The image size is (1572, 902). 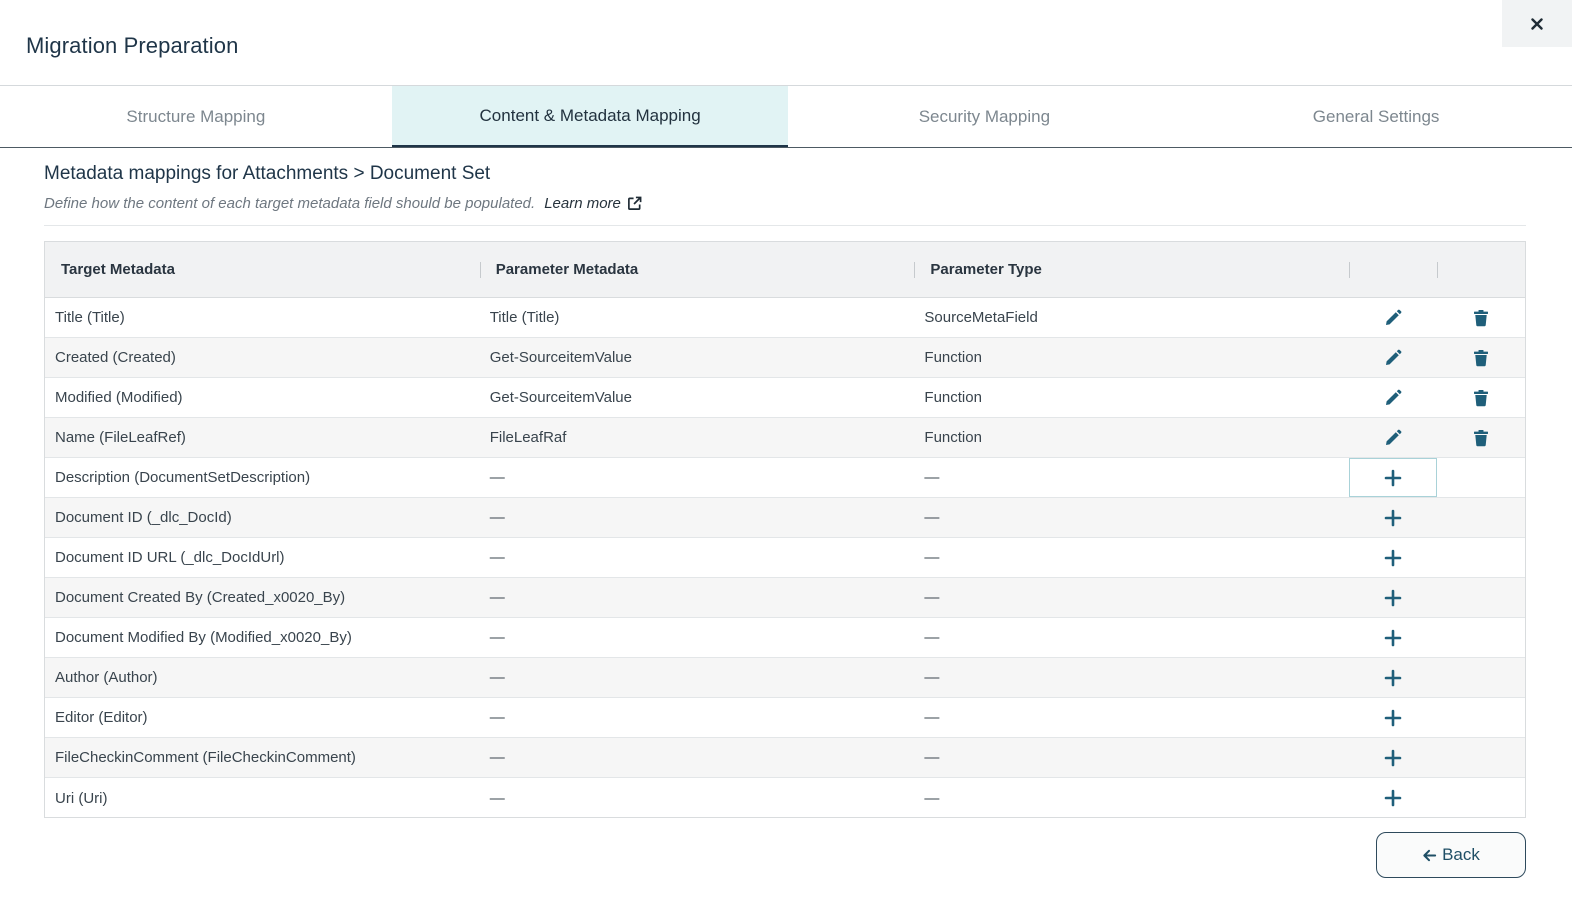 What do you see at coordinates (101, 717) in the screenshot?
I see `target-metadata-cell: Editor (Editor)` at bounding box center [101, 717].